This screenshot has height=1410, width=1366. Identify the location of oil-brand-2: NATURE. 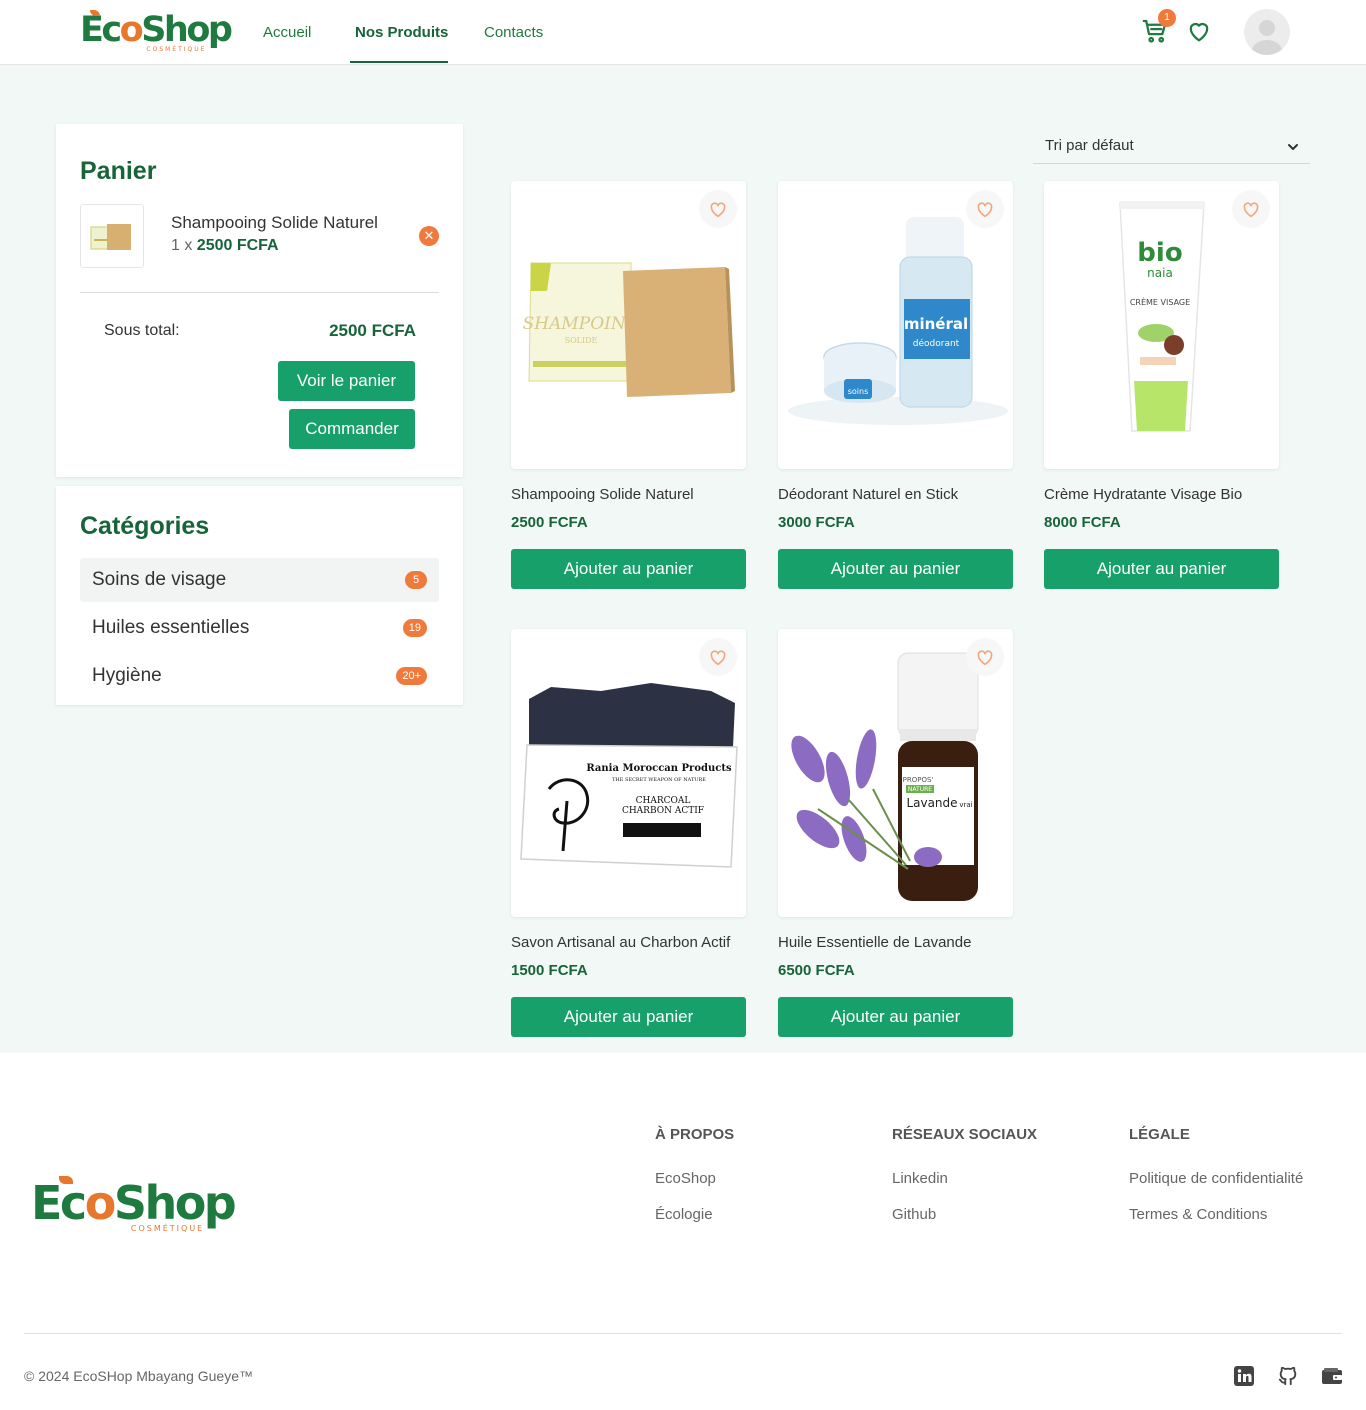
(920, 789).